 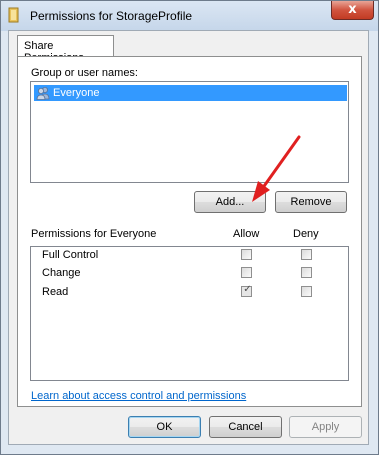 I want to click on annotation-arrow-icon, so click(x=276, y=168).